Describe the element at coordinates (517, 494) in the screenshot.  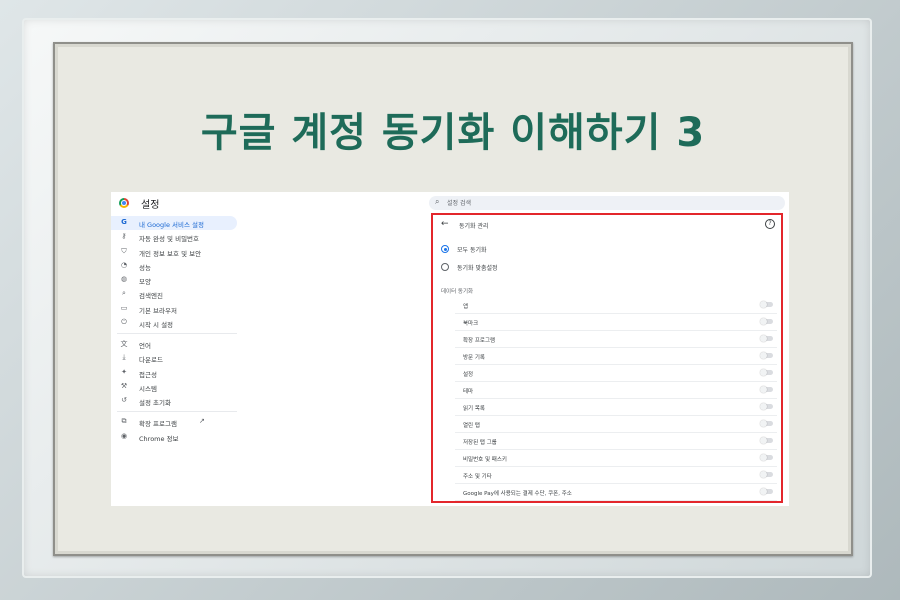
I see `sync-item-label: Google Pay에 사용되는 결제 수단, 쿠폰, 주소` at that location.